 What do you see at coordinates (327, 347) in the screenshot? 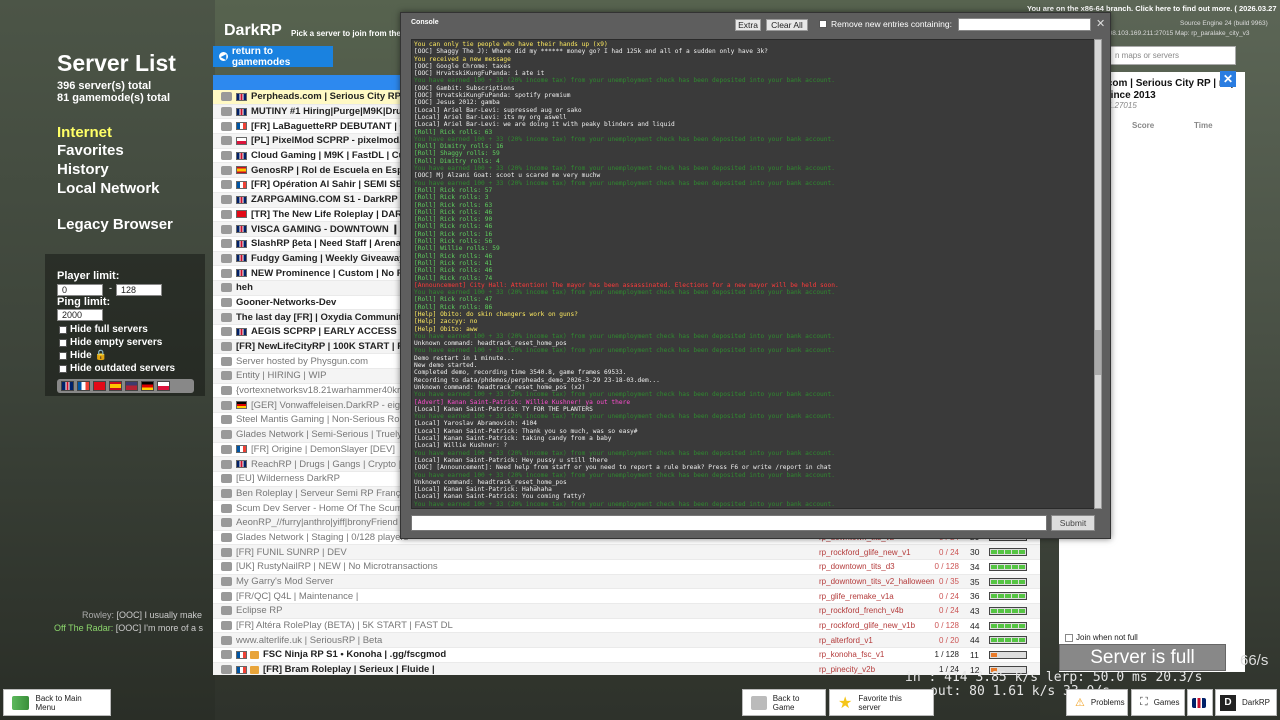
I see `server-name: [FR] NewLifeCityRP | 100K START | FAM` at bounding box center [327, 347].